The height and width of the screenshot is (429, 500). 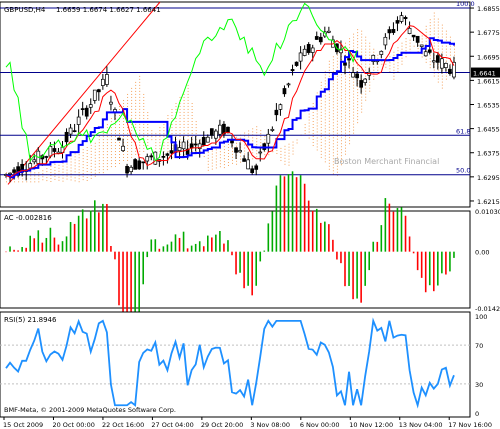 What do you see at coordinates (73, 425) in the screenshot?
I see `time-tick-label: 20 Oct 00:00` at bounding box center [73, 425].